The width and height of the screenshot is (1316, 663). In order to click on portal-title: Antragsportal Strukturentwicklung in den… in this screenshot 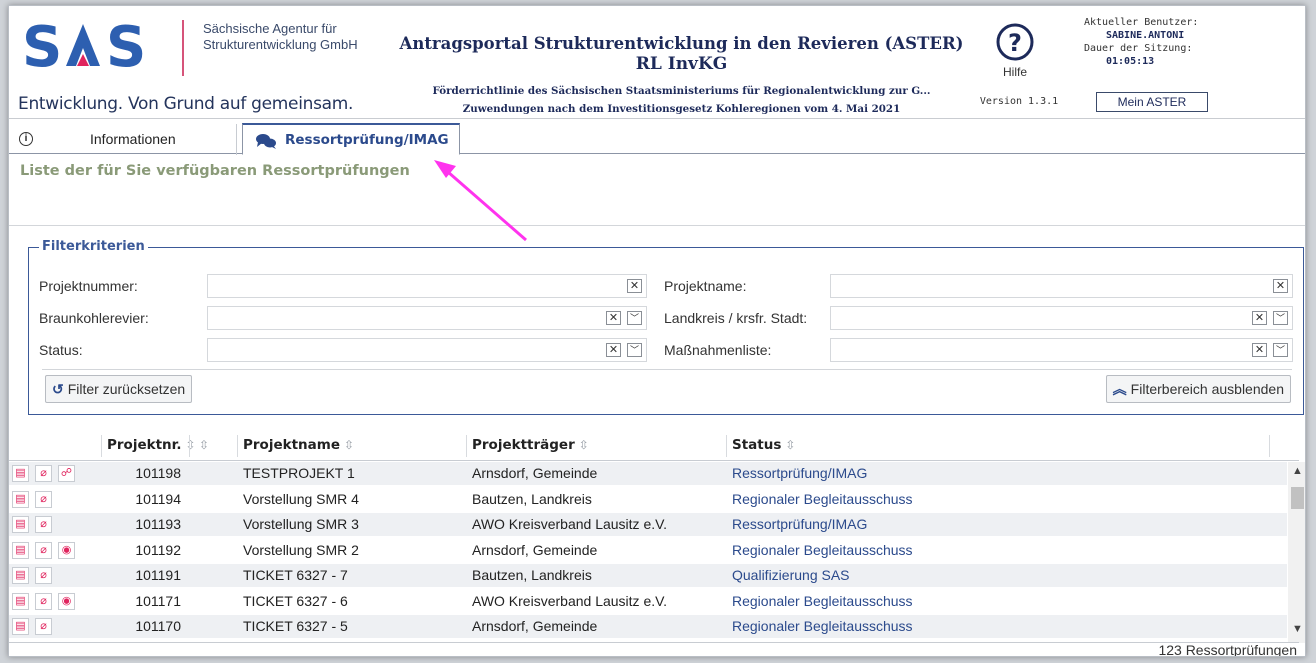, I will do `click(681, 54)`.